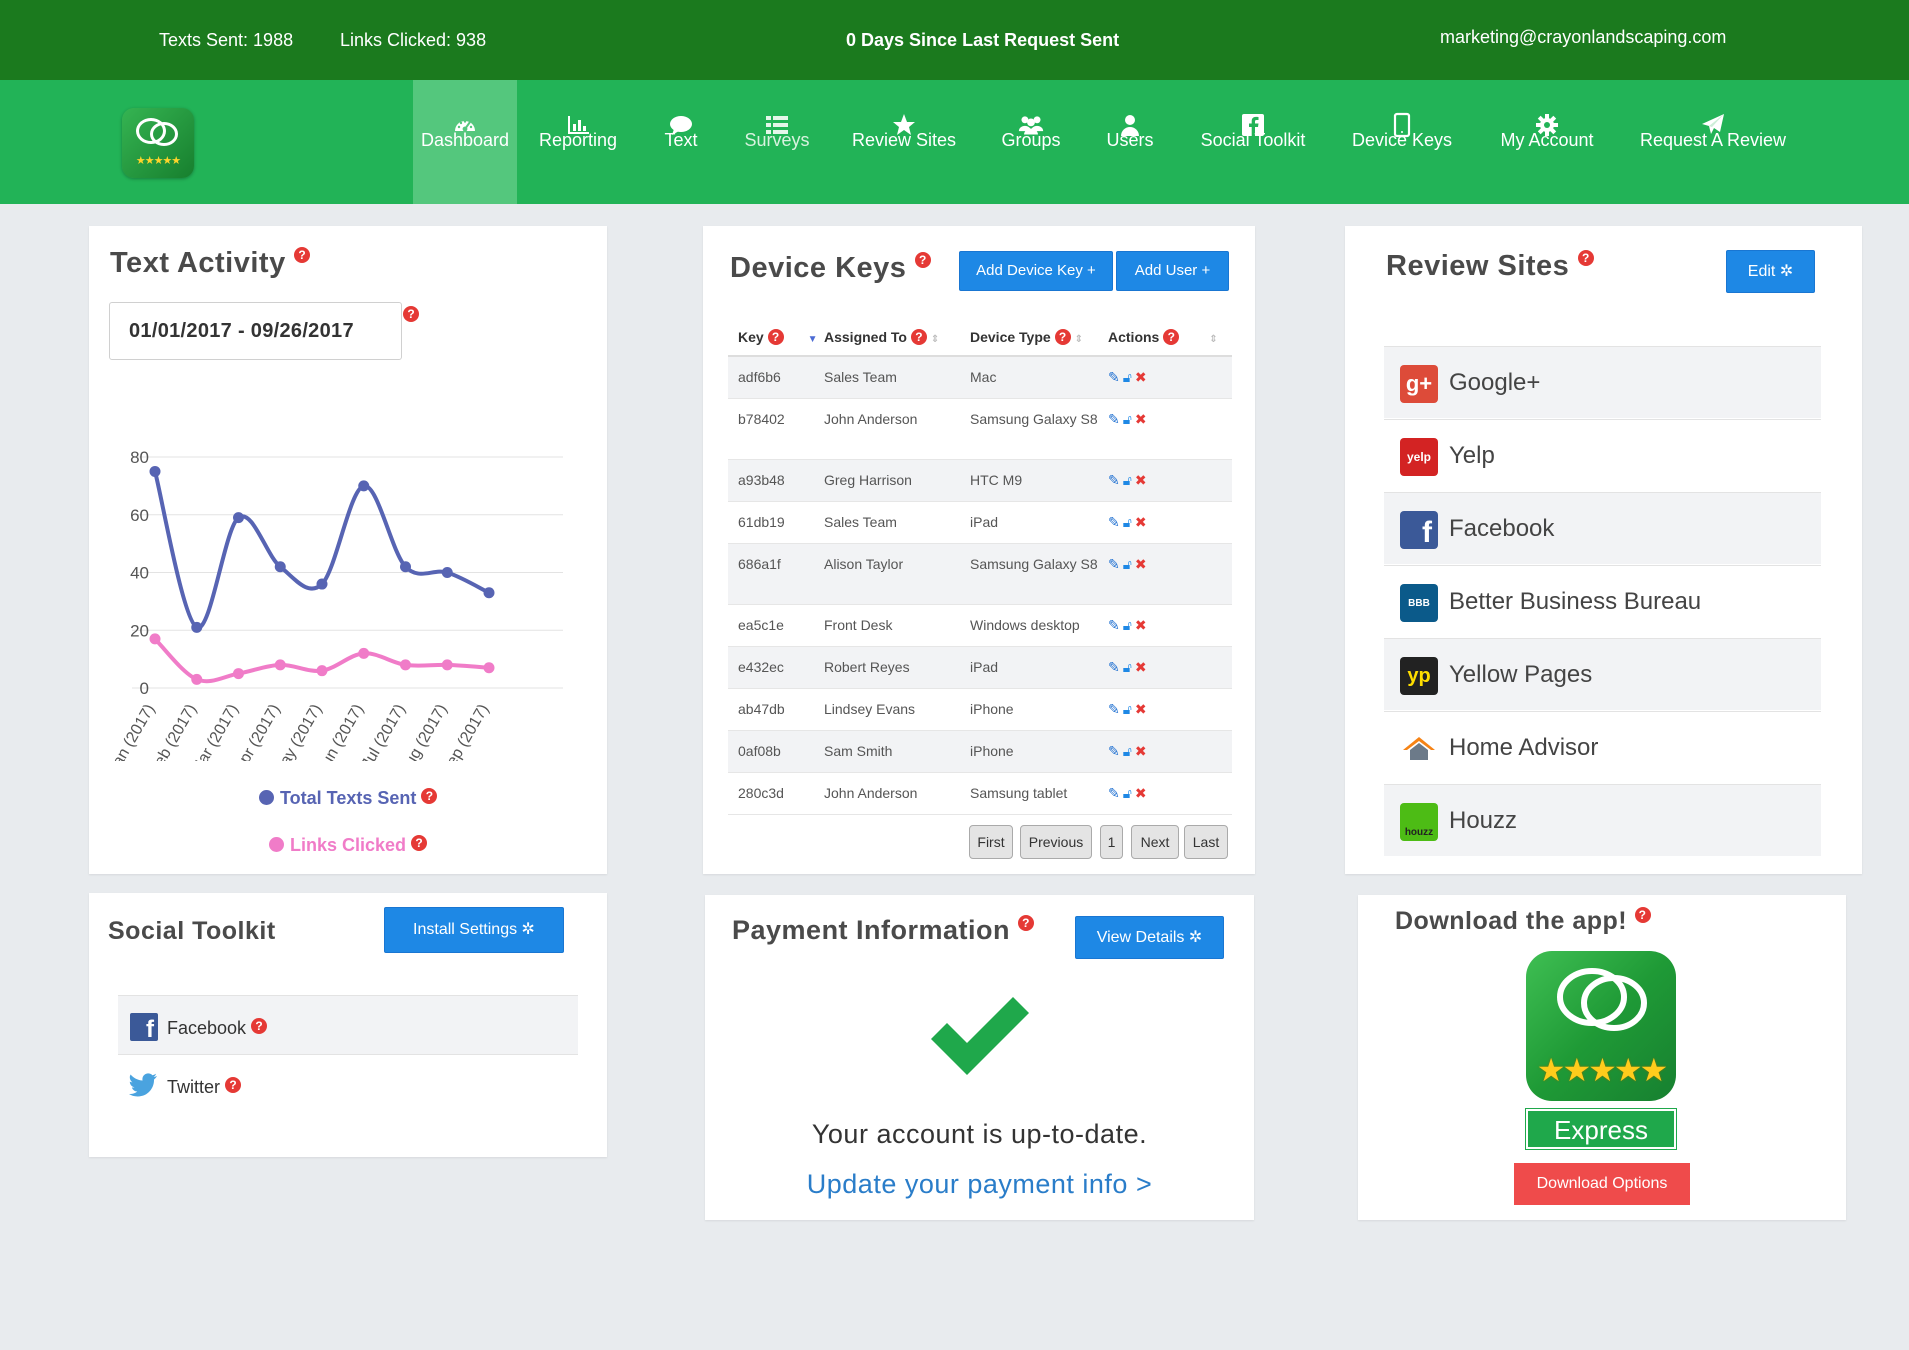 This screenshot has width=1909, height=1350. Describe the element at coordinates (980, 574) in the screenshot. I see `table-row: 686a1f Alison Taylor Samsung Galaxy S8 ✎ 🔓︎ ✖` at that location.